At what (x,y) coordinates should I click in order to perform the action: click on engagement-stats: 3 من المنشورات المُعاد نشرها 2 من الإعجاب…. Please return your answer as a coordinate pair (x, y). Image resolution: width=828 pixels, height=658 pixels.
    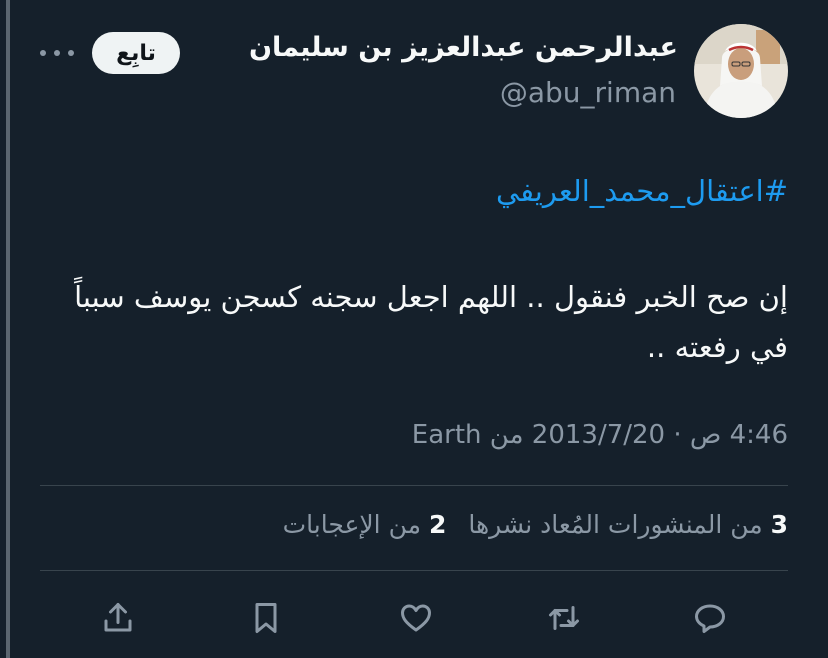
    Looking at the image, I should click on (535, 524).